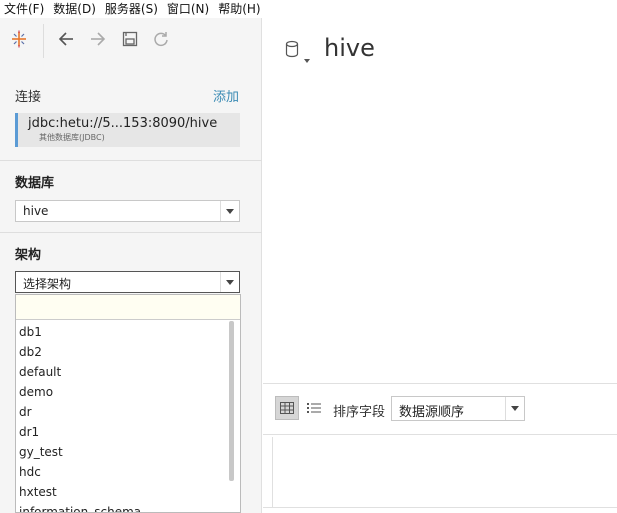 This screenshot has width=617, height=513. What do you see at coordinates (122, 412) in the screenshot?
I see `schema-option: dr` at bounding box center [122, 412].